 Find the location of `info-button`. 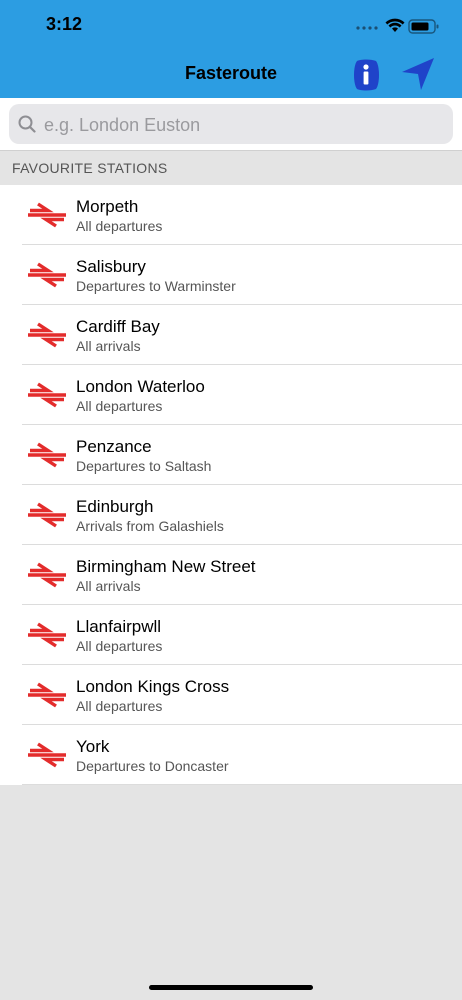

info-button is located at coordinates (366, 75).